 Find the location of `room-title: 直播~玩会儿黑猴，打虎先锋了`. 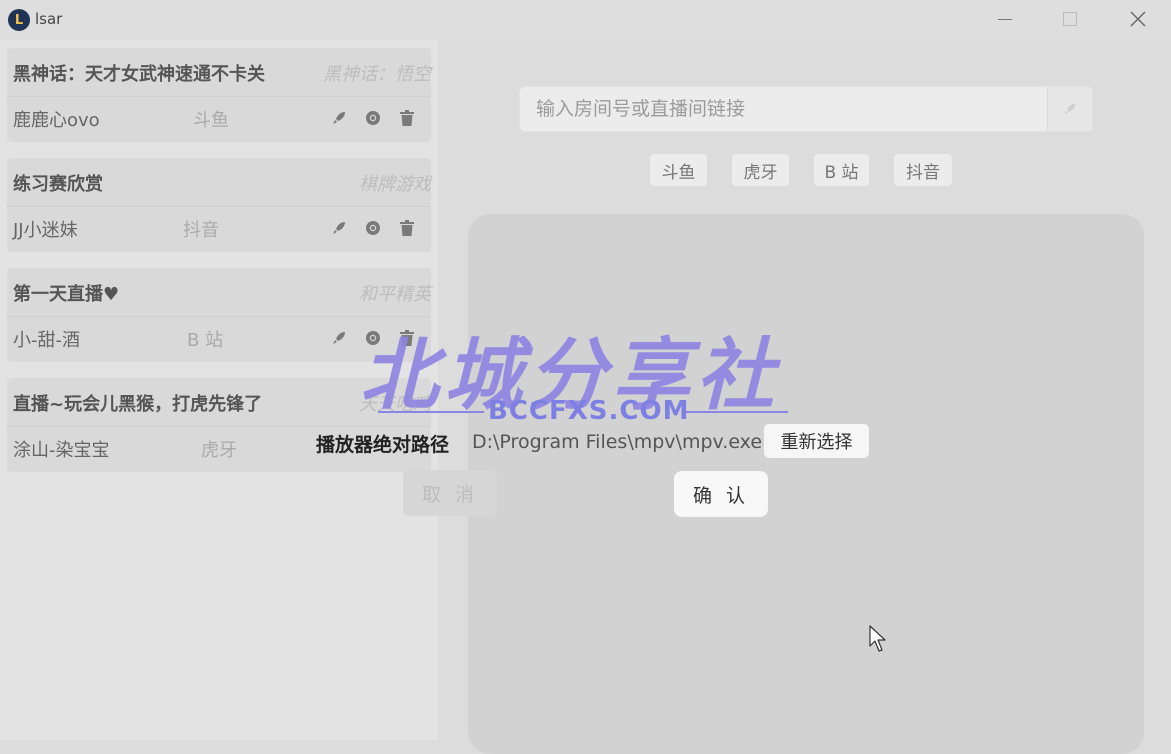

room-title: 直播~玩会儿黑猴，打虎先锋了 is located at coordinates (138, 404).